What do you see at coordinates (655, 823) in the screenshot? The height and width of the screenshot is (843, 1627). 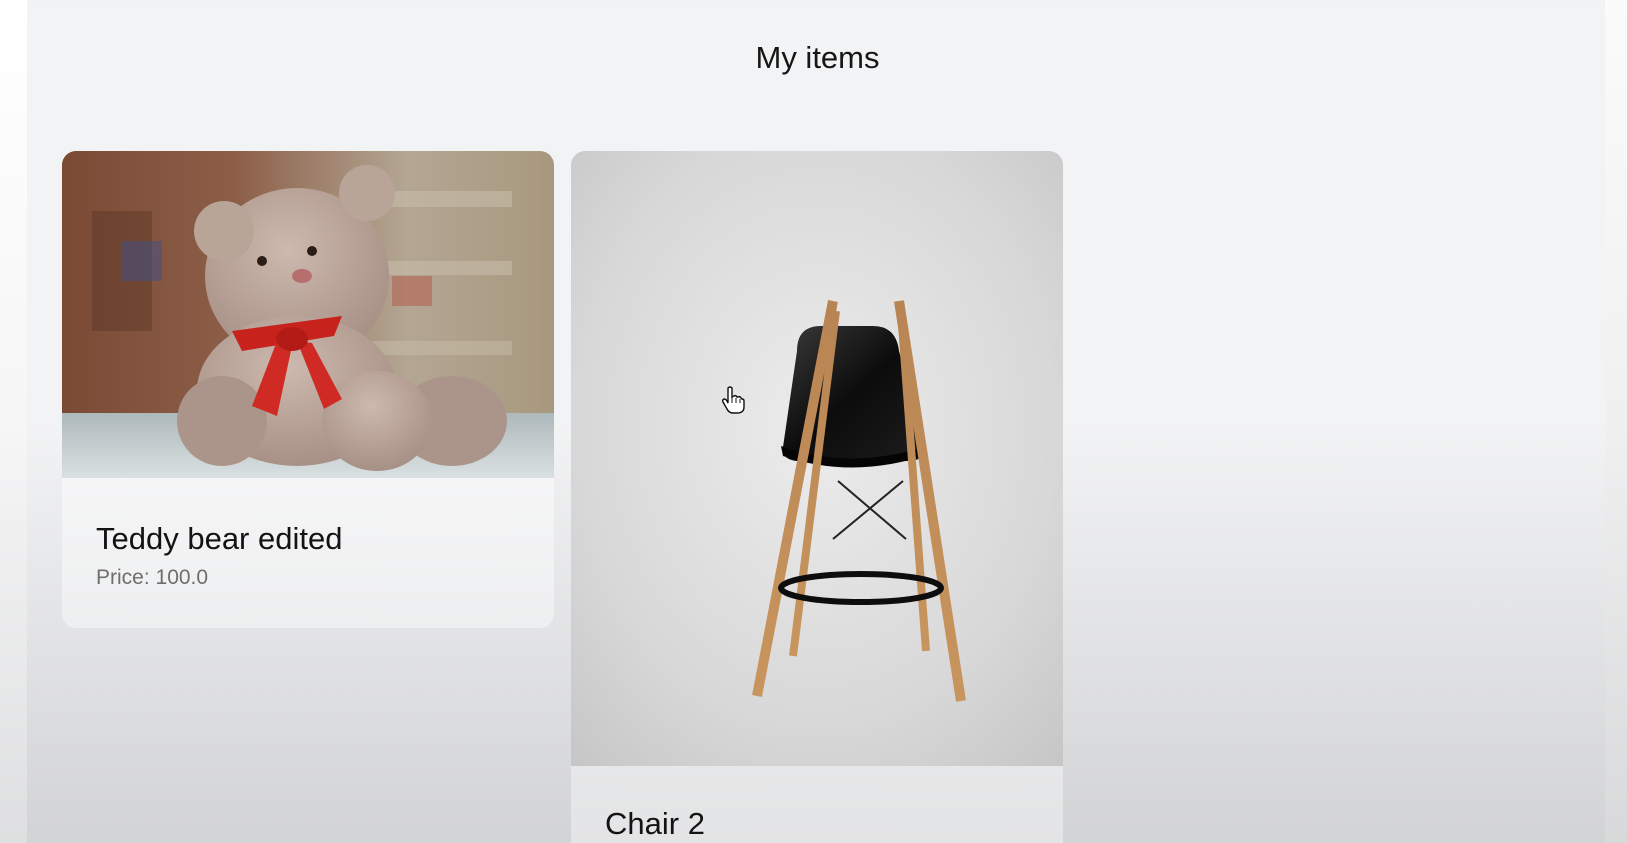 I see `item-title: Chair 2` at bounding box center [655, 823].